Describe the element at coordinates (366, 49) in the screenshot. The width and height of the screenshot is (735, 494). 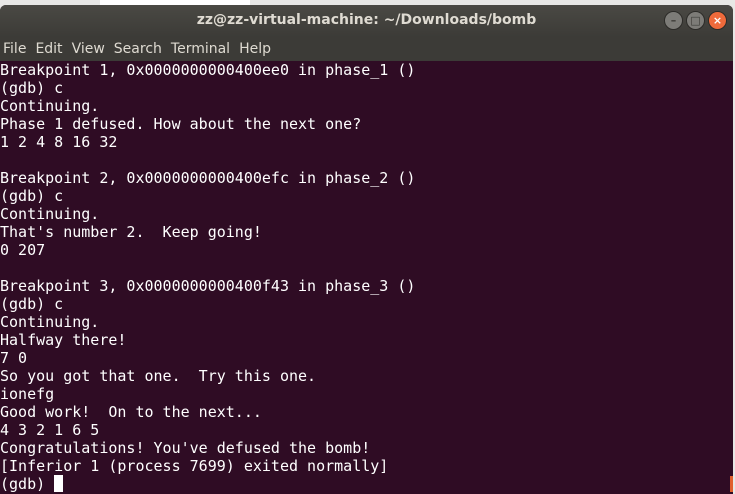
I see `menu-bar: File Edit View Search Terminal Help` at that location.